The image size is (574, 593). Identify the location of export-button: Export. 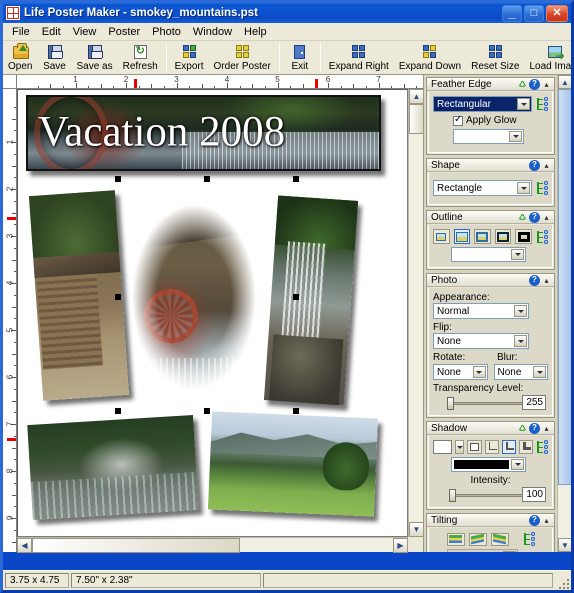
(189, 57).